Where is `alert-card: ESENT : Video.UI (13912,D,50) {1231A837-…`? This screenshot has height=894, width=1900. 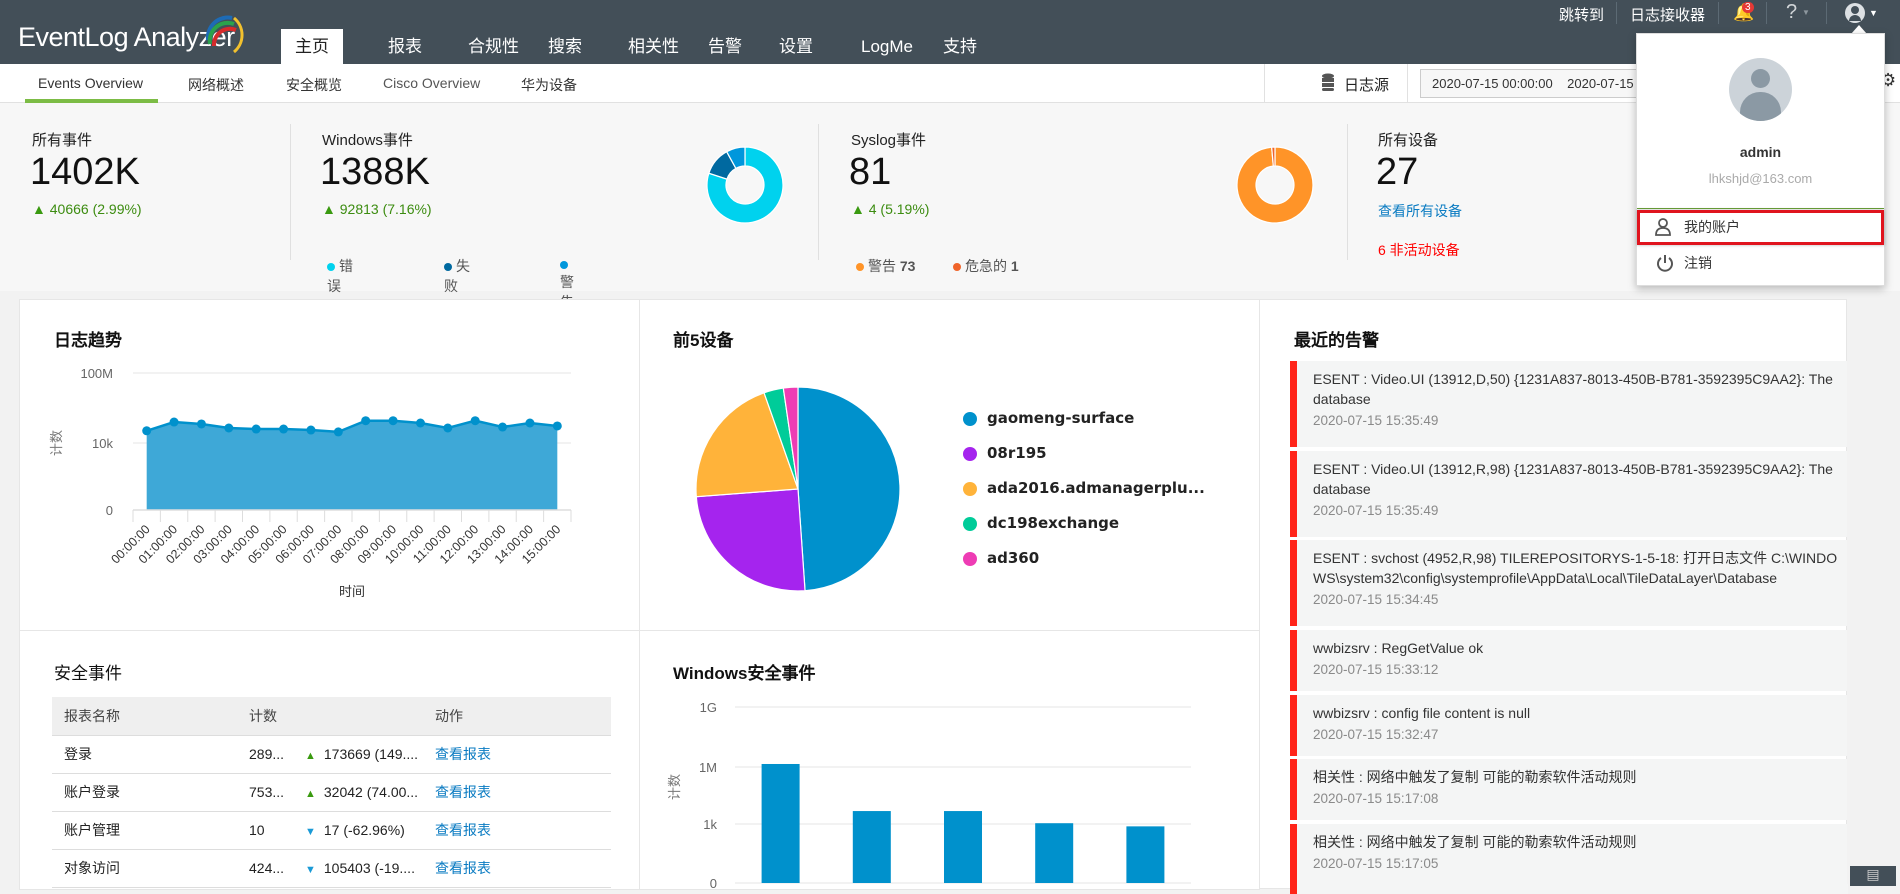 alert-card: ESENT : Video.UI (13912,D,50) {1231A837-… is located at coordinates (1569, 404).